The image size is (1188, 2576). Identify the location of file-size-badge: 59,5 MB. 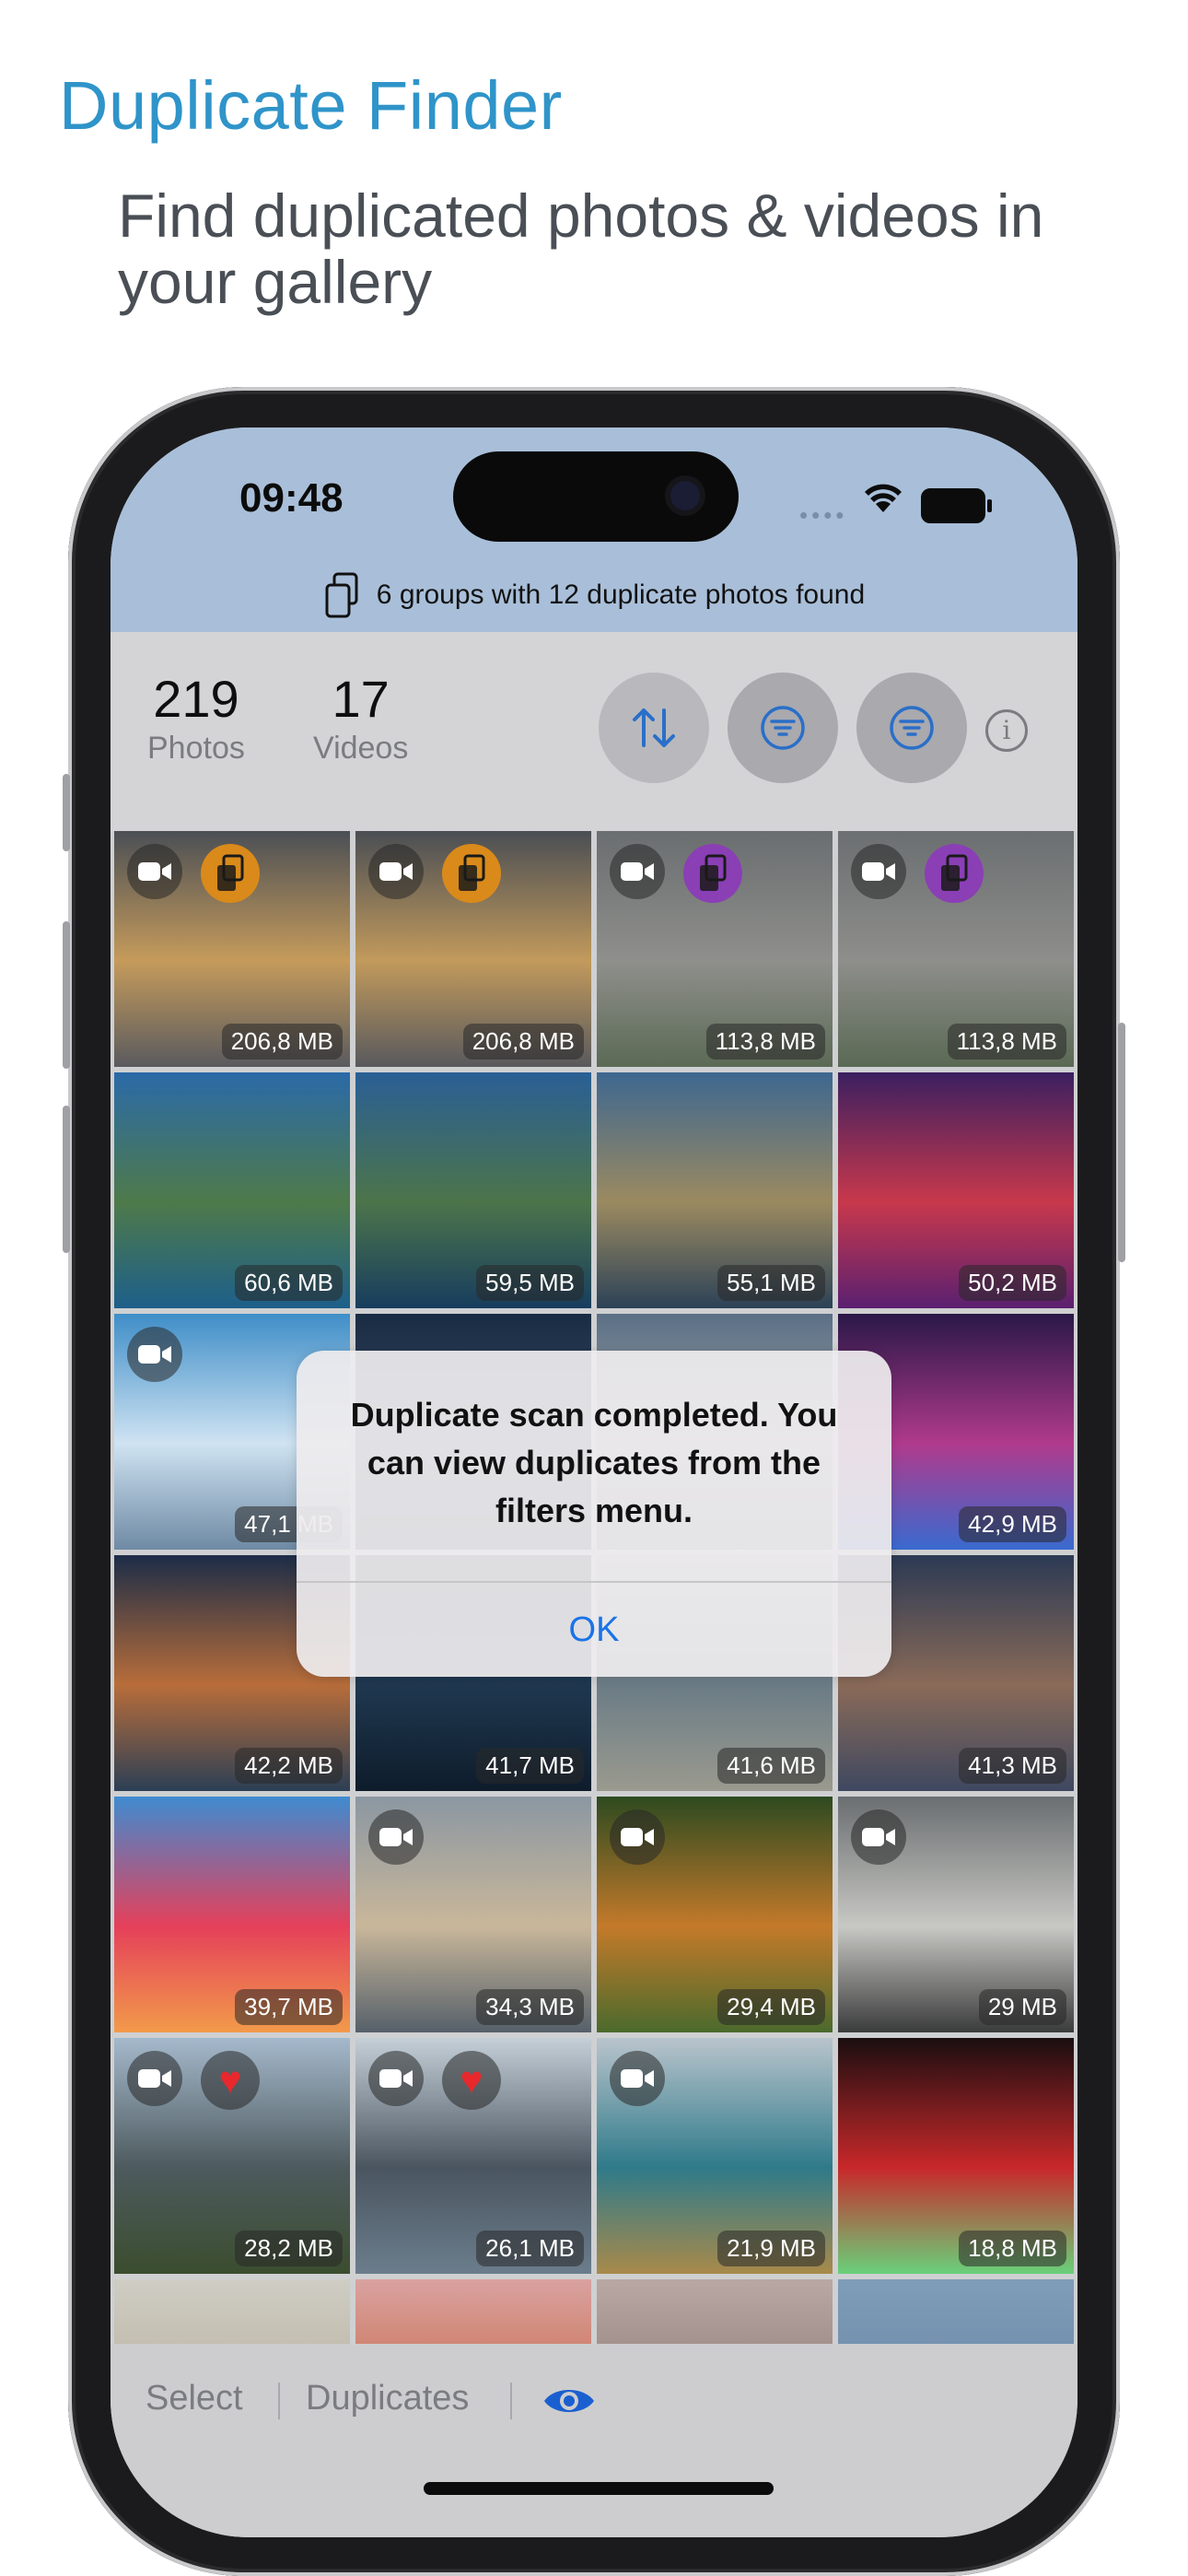
(530, 1283).